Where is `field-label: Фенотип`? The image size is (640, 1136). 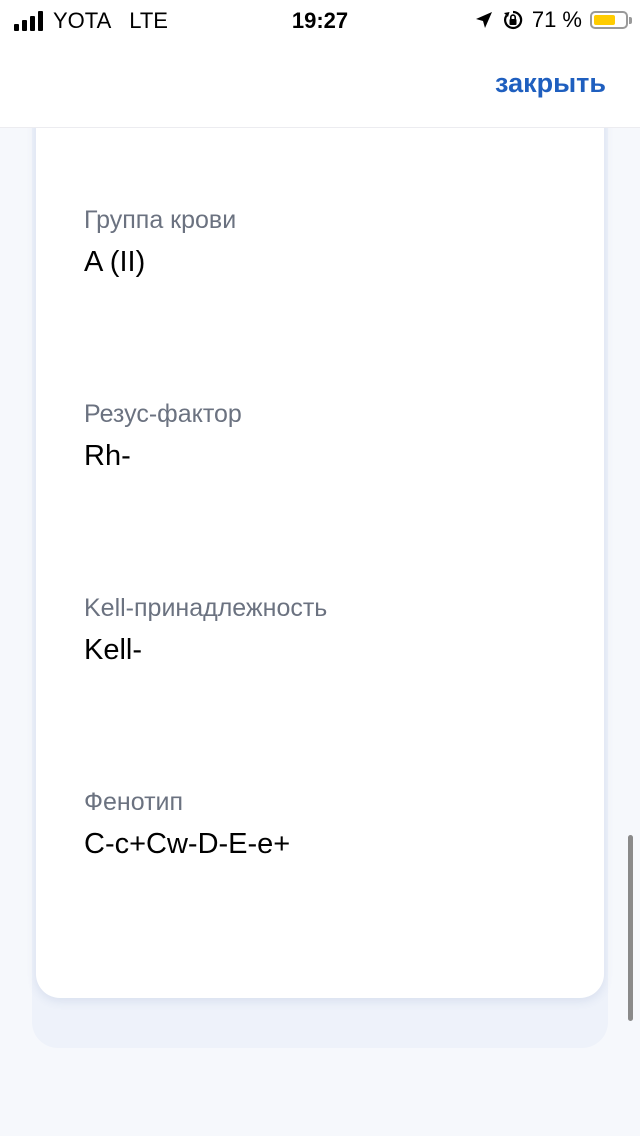
field-label: Фенотип is located at coordinates (134, 802).